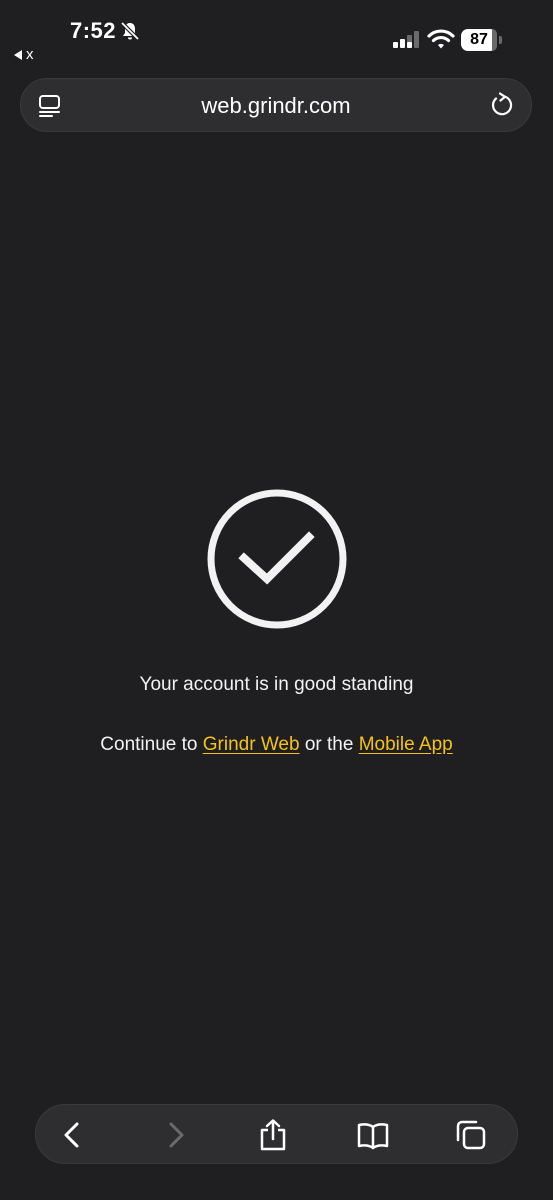  What do you see at coordinates (251, 744) in the screenshot?
I see `grindr-web-link: Grindr Web` at bounding box center [251, 744].